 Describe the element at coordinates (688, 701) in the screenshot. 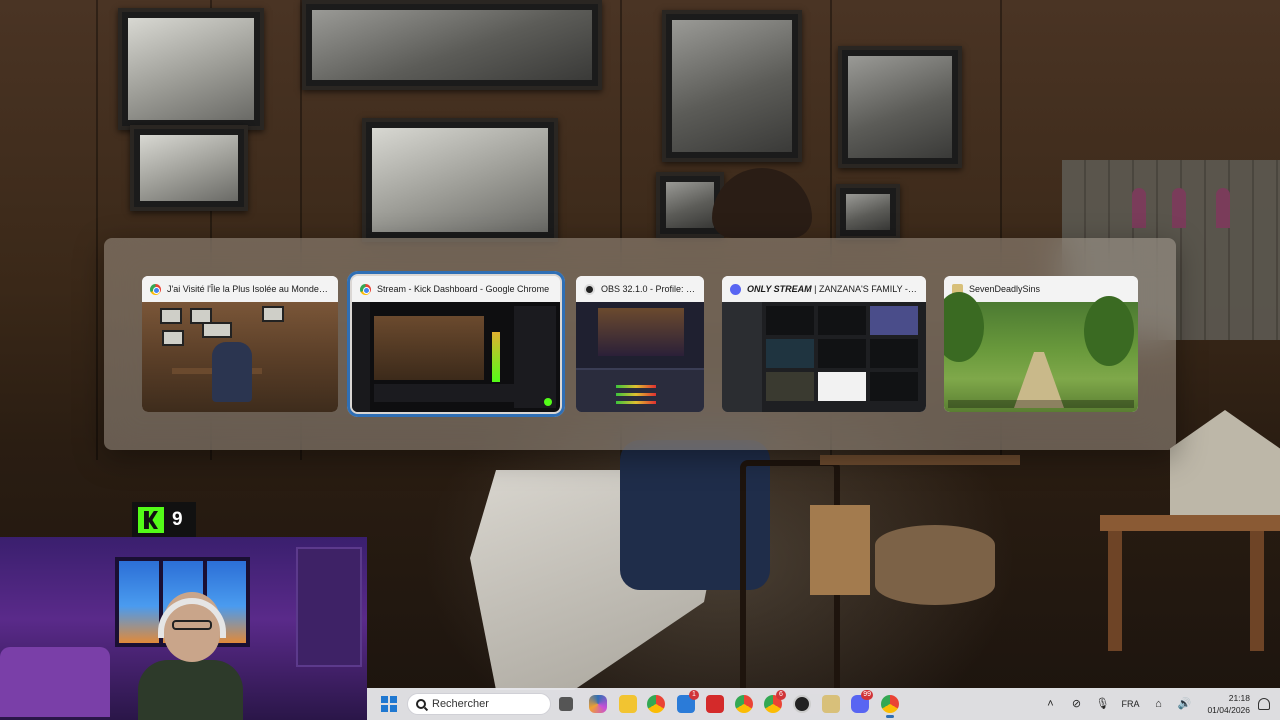

I see `app-notify-icon: 1` at that location.